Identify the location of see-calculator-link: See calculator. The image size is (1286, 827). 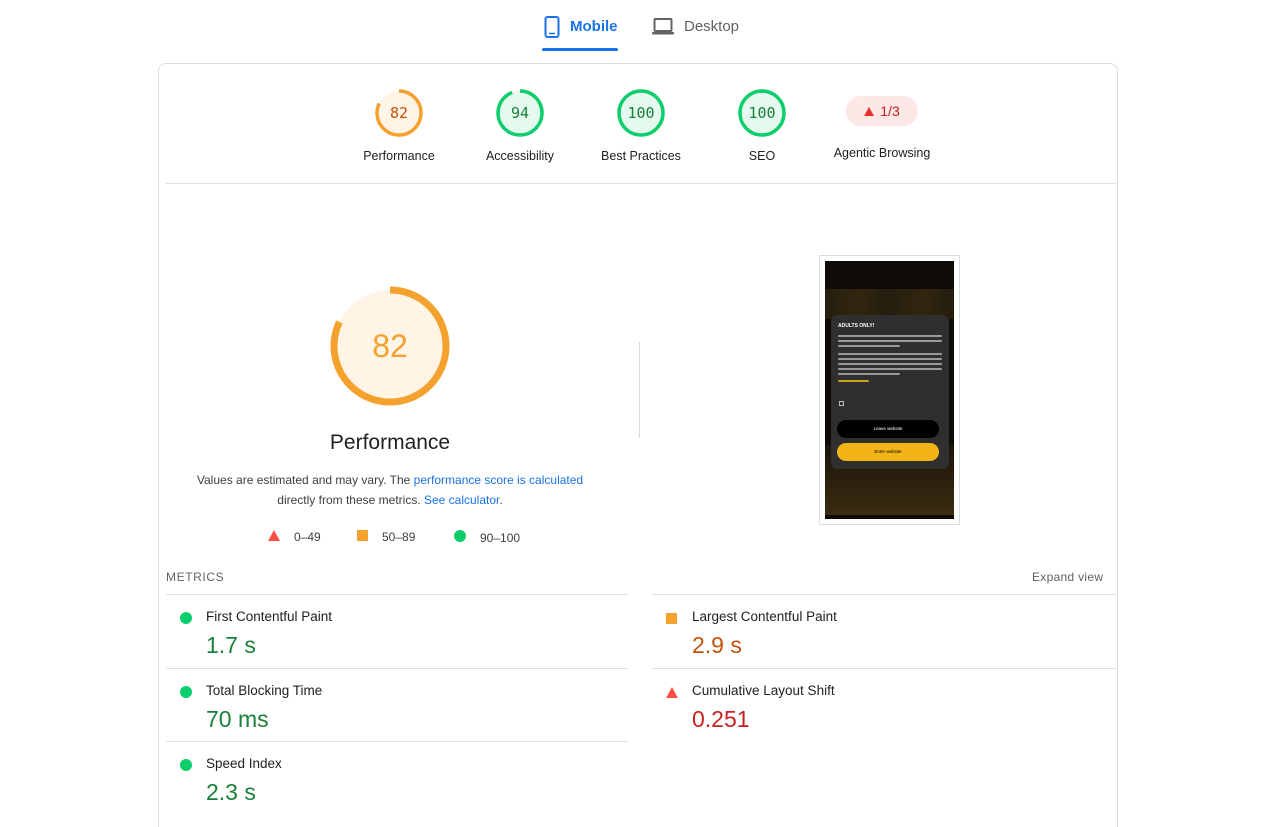
(461, 500).